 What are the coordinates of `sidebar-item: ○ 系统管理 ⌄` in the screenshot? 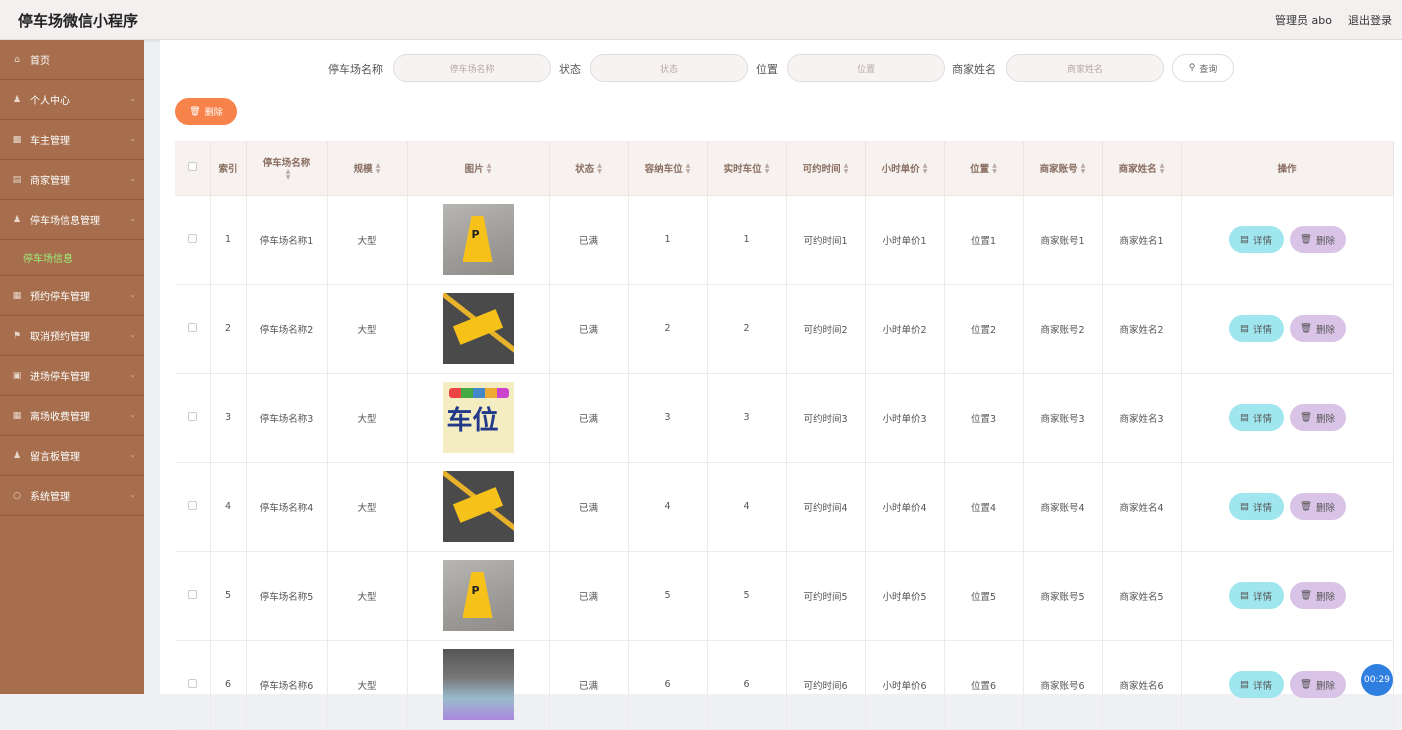 It's located at (72, 496).